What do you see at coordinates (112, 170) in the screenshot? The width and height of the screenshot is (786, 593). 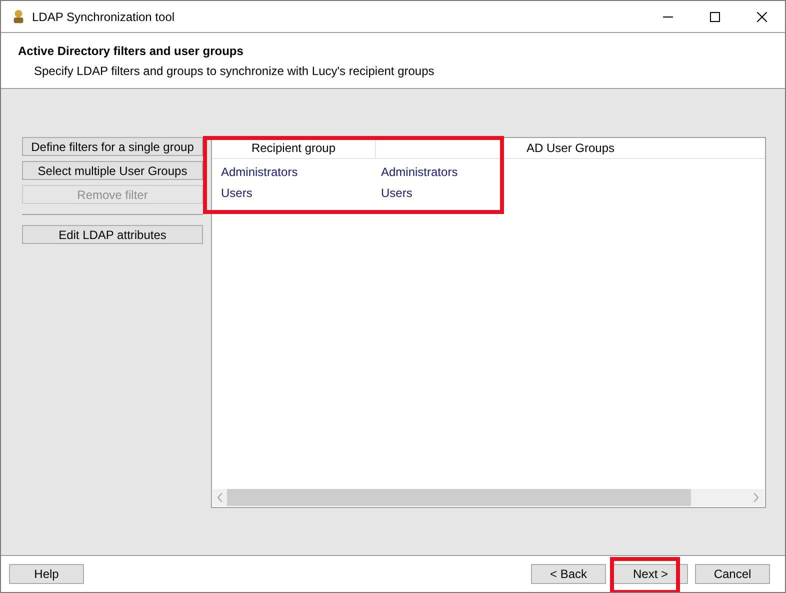 I see `action-button: Select multiple User Groups` at bounding box center [112, 170].